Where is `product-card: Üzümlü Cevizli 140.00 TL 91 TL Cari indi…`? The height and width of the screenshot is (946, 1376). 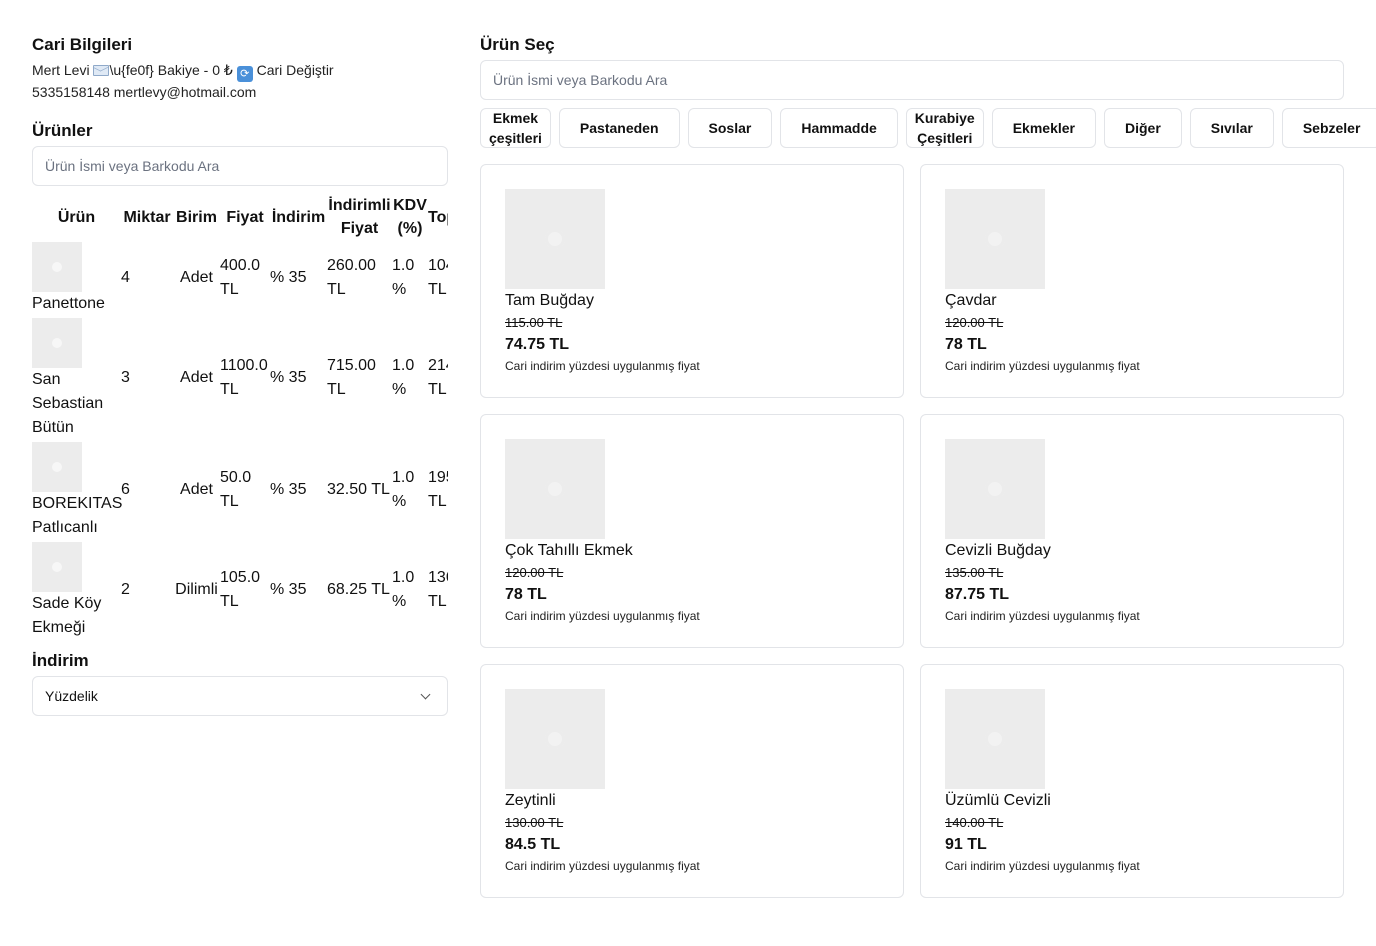 product-card: Üzümlü Cevizli 140.00 TL 91 TL Cari indi… is located at coordinates (1132, 781).